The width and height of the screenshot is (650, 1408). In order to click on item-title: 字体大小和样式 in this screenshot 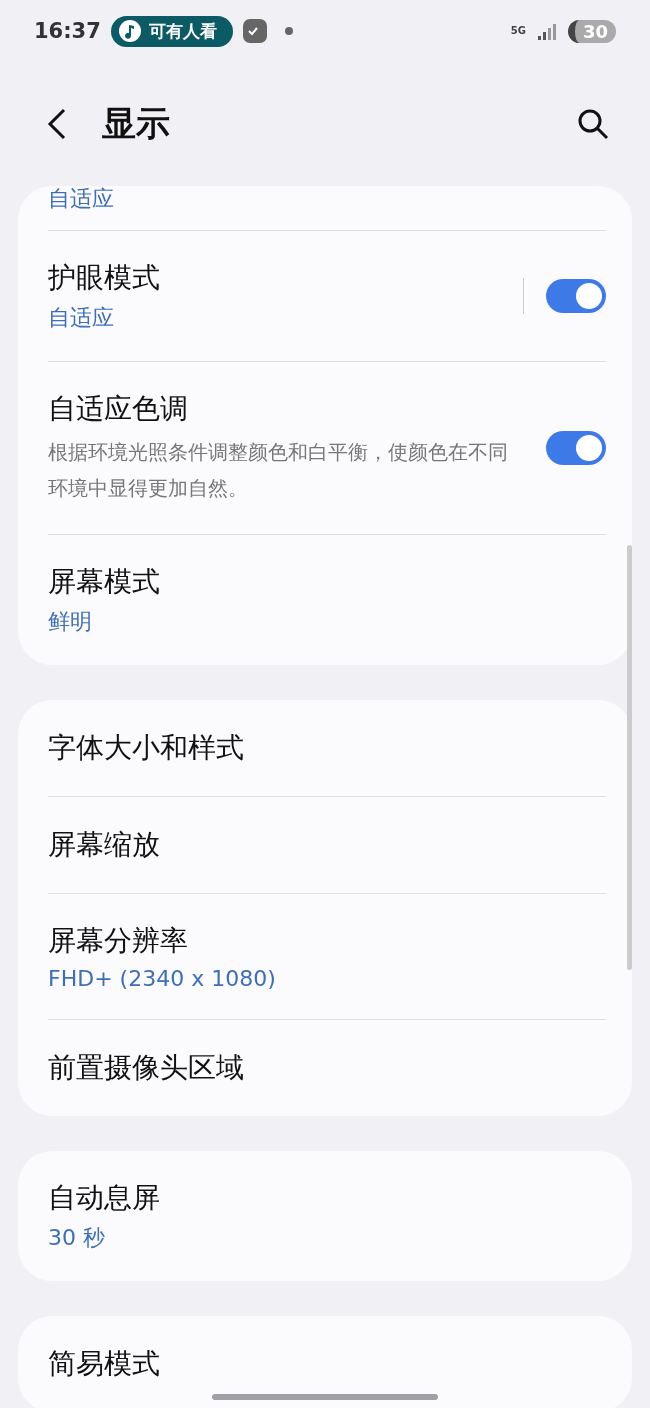, I will do `click(146, 748)`.